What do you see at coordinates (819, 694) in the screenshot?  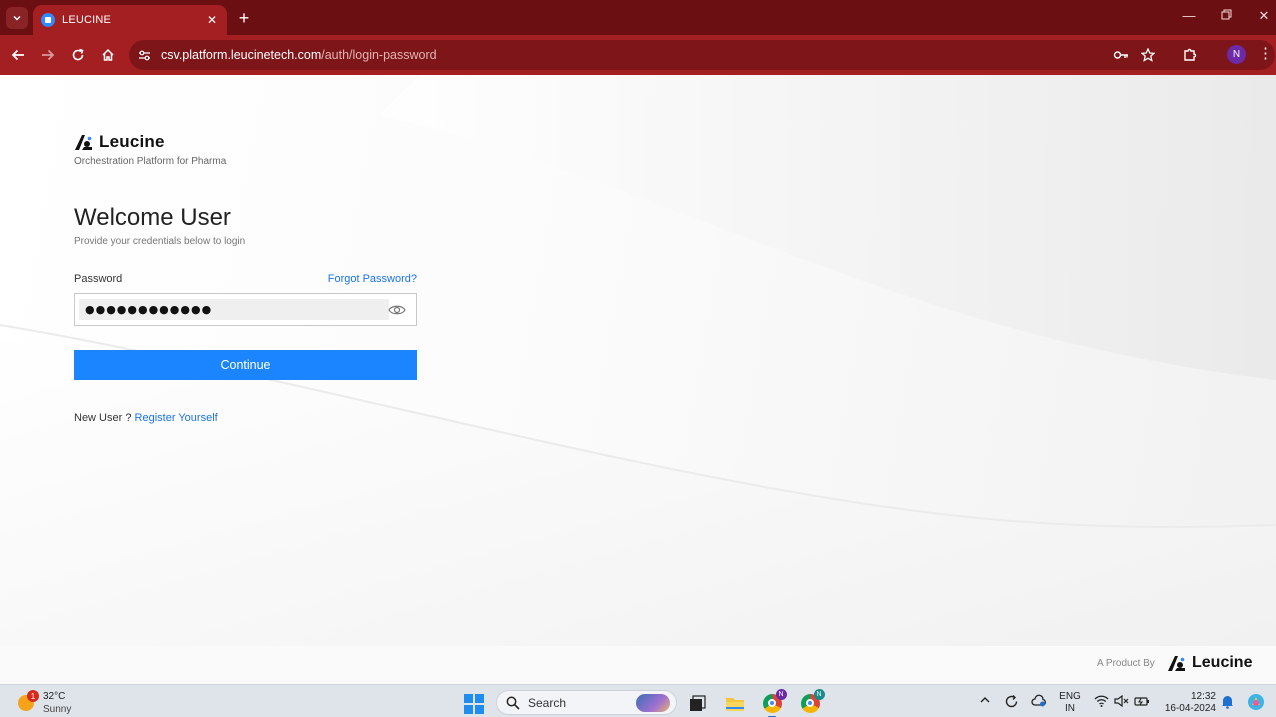 I see `chrome-profile-2-badge: N` at bounding box center [819, 694].